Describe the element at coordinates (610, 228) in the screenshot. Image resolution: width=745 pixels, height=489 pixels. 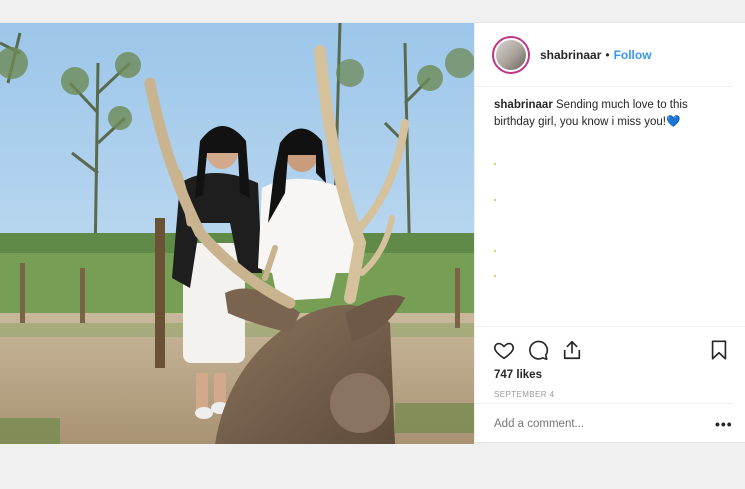
I see `comments-area` at that location.